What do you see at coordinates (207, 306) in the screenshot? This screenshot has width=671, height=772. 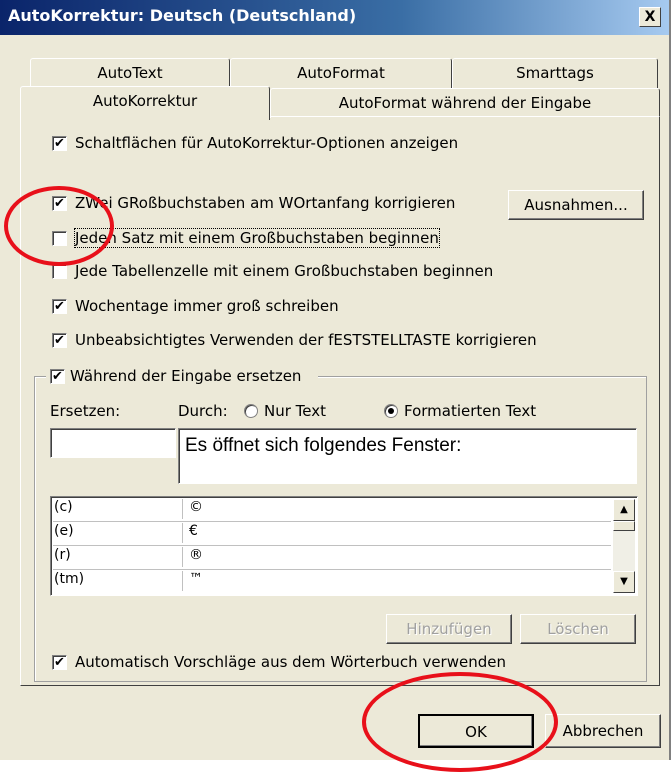 I see `weekdays-label: Wochentage immer groß schreiben` at bounding box center [207, 306].